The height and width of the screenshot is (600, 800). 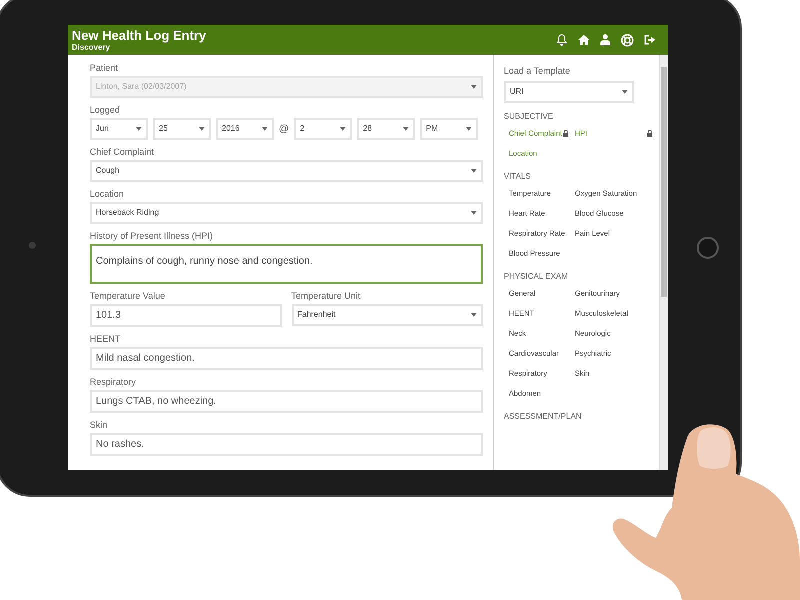 I want to click on field-label: Logged, so click(x=106, y=110).